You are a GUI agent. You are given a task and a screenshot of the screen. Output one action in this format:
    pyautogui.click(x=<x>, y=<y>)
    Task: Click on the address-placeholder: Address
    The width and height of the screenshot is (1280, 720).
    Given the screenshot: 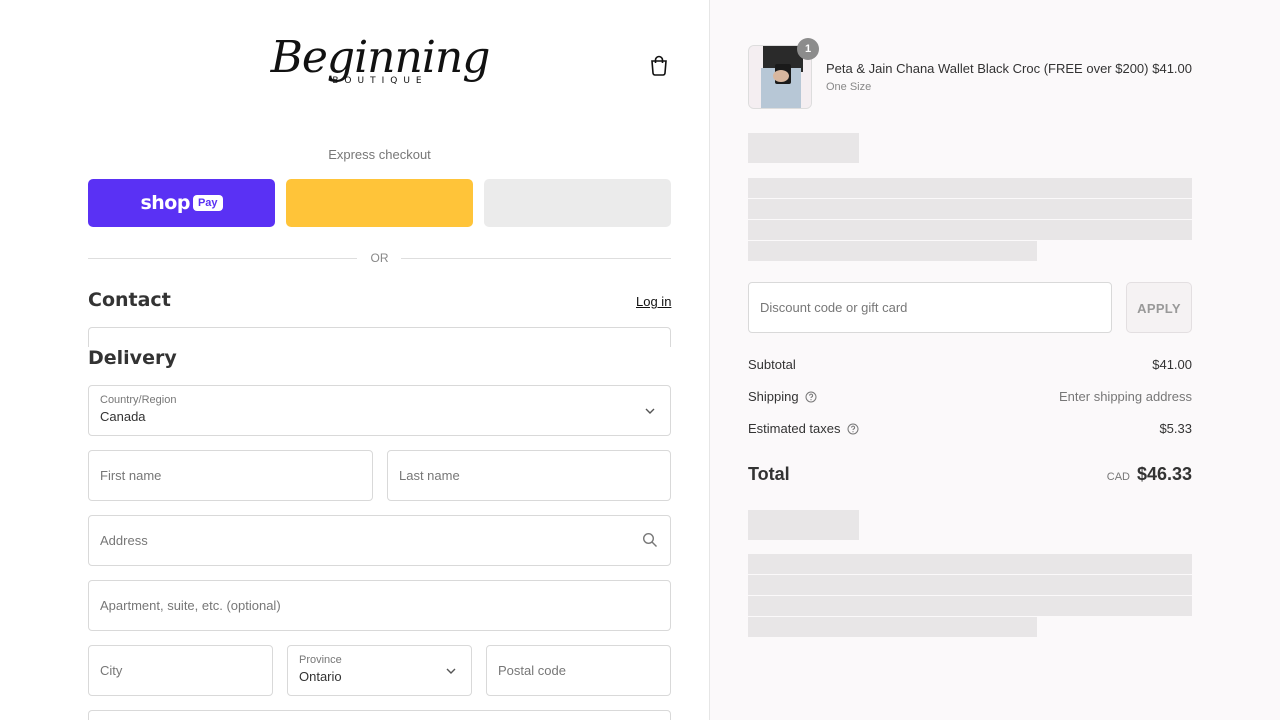 What is the action you would take?
    pyautogui.click(x=124, y=540)
    